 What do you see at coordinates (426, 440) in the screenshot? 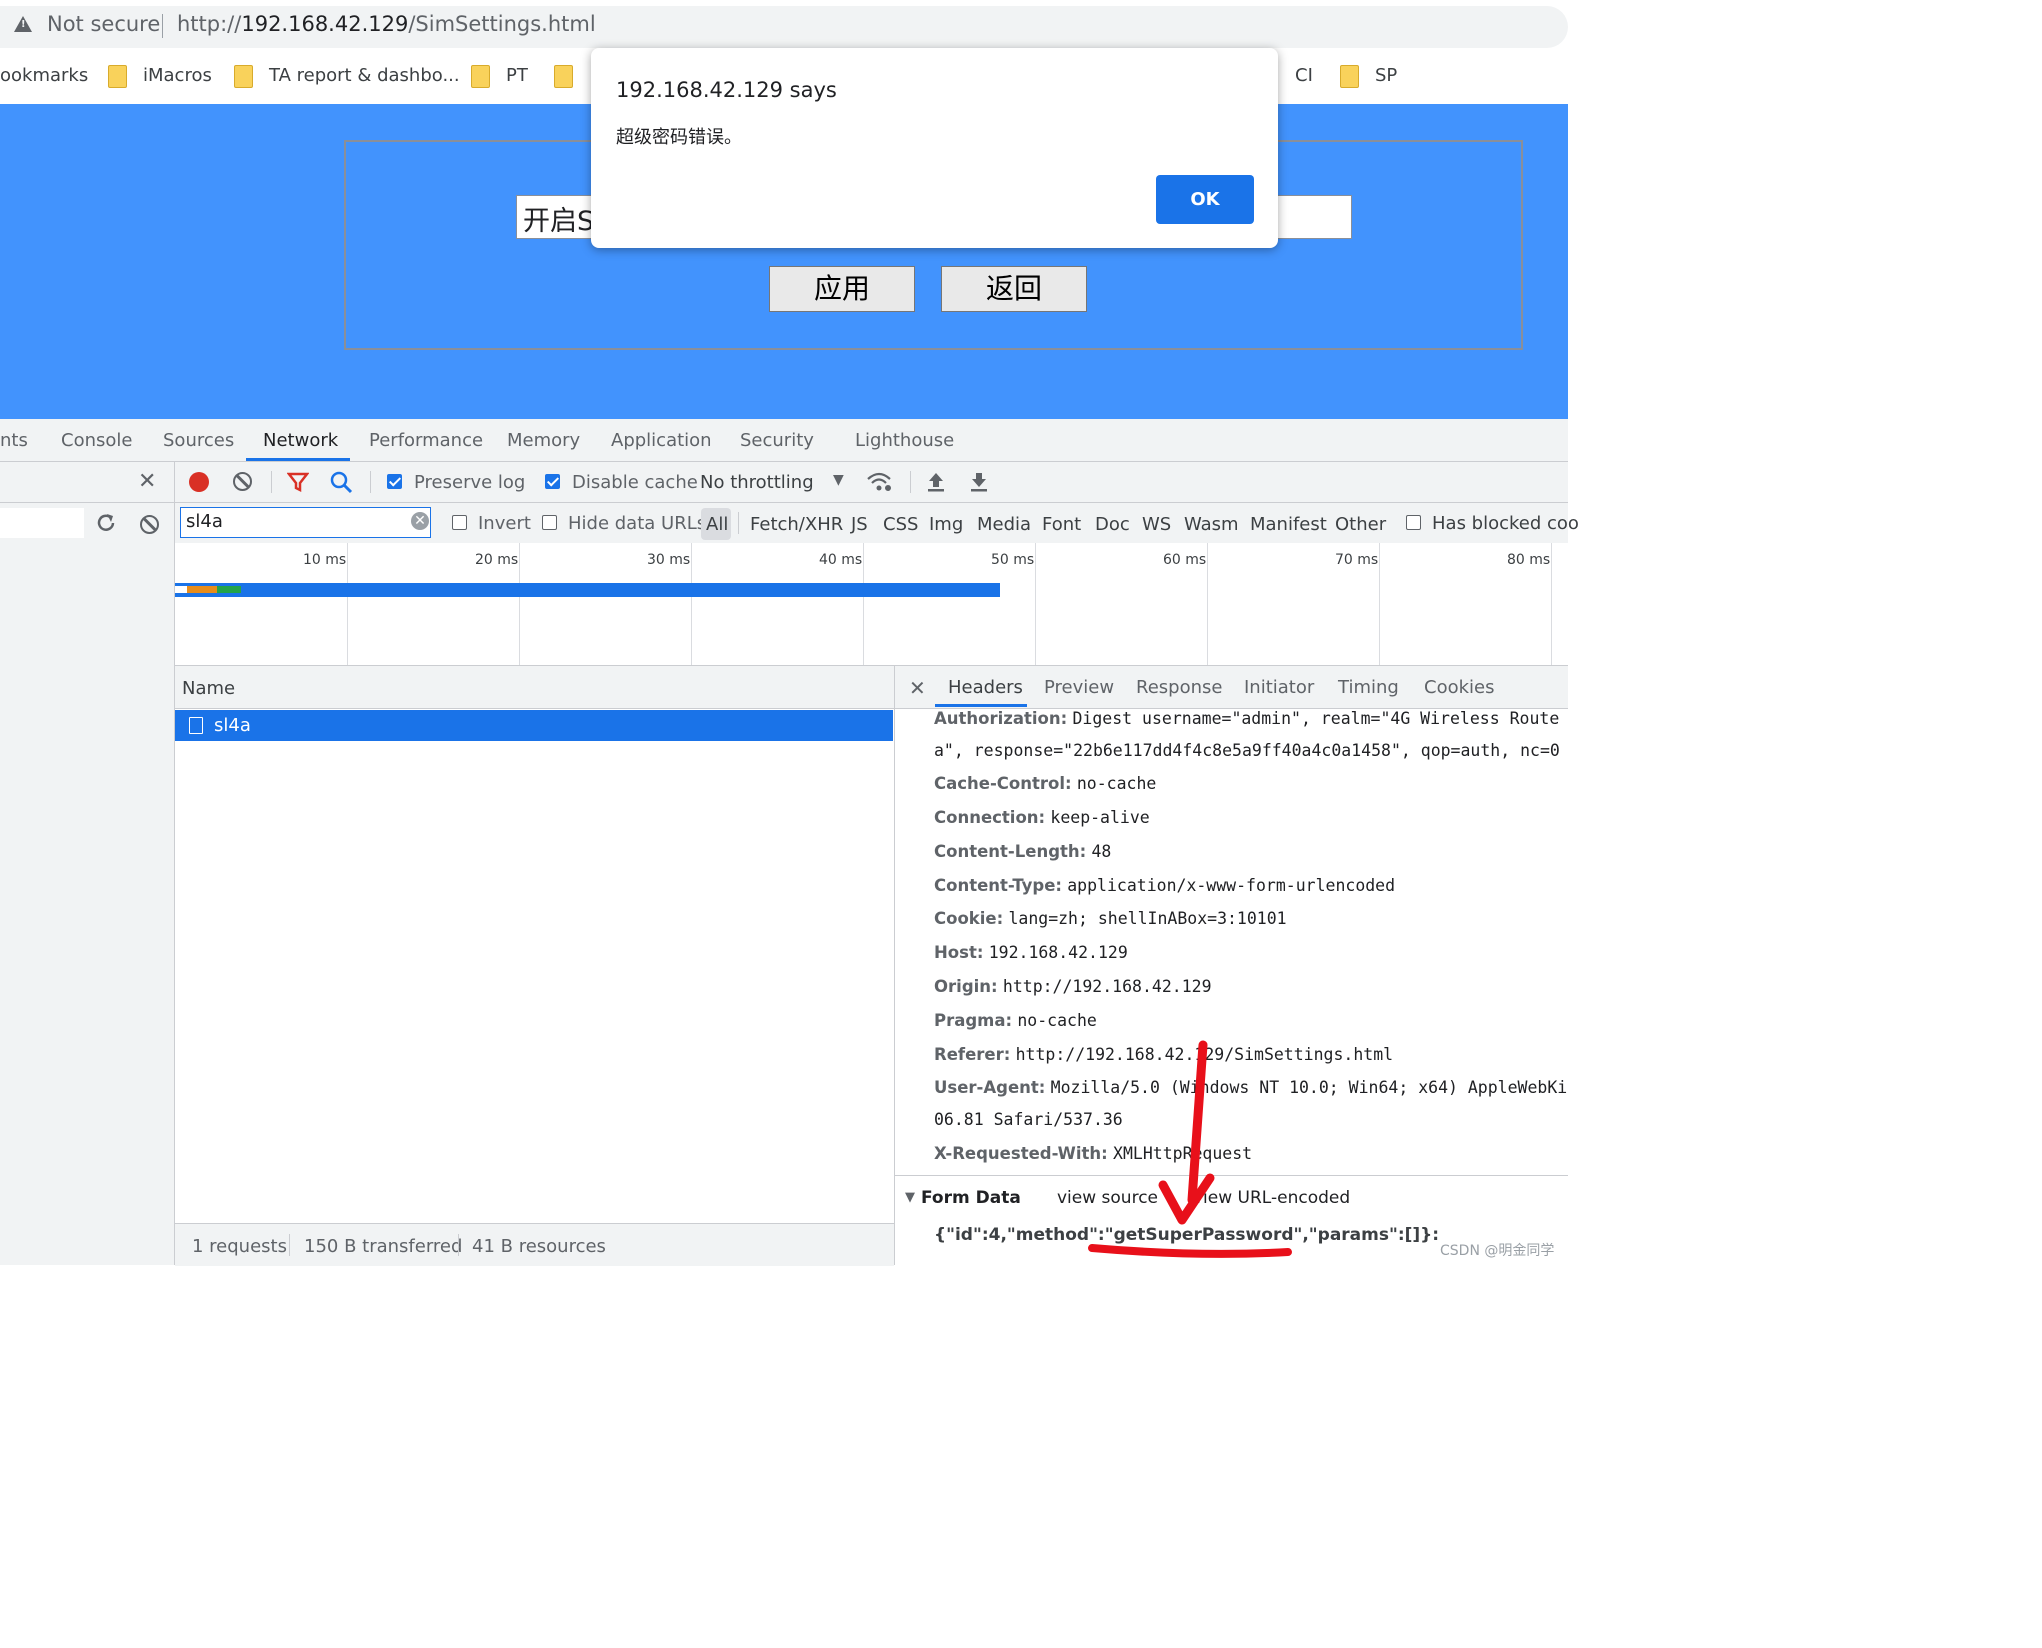
I see `tab-performance: Performance` at bounding box center [426, 440].